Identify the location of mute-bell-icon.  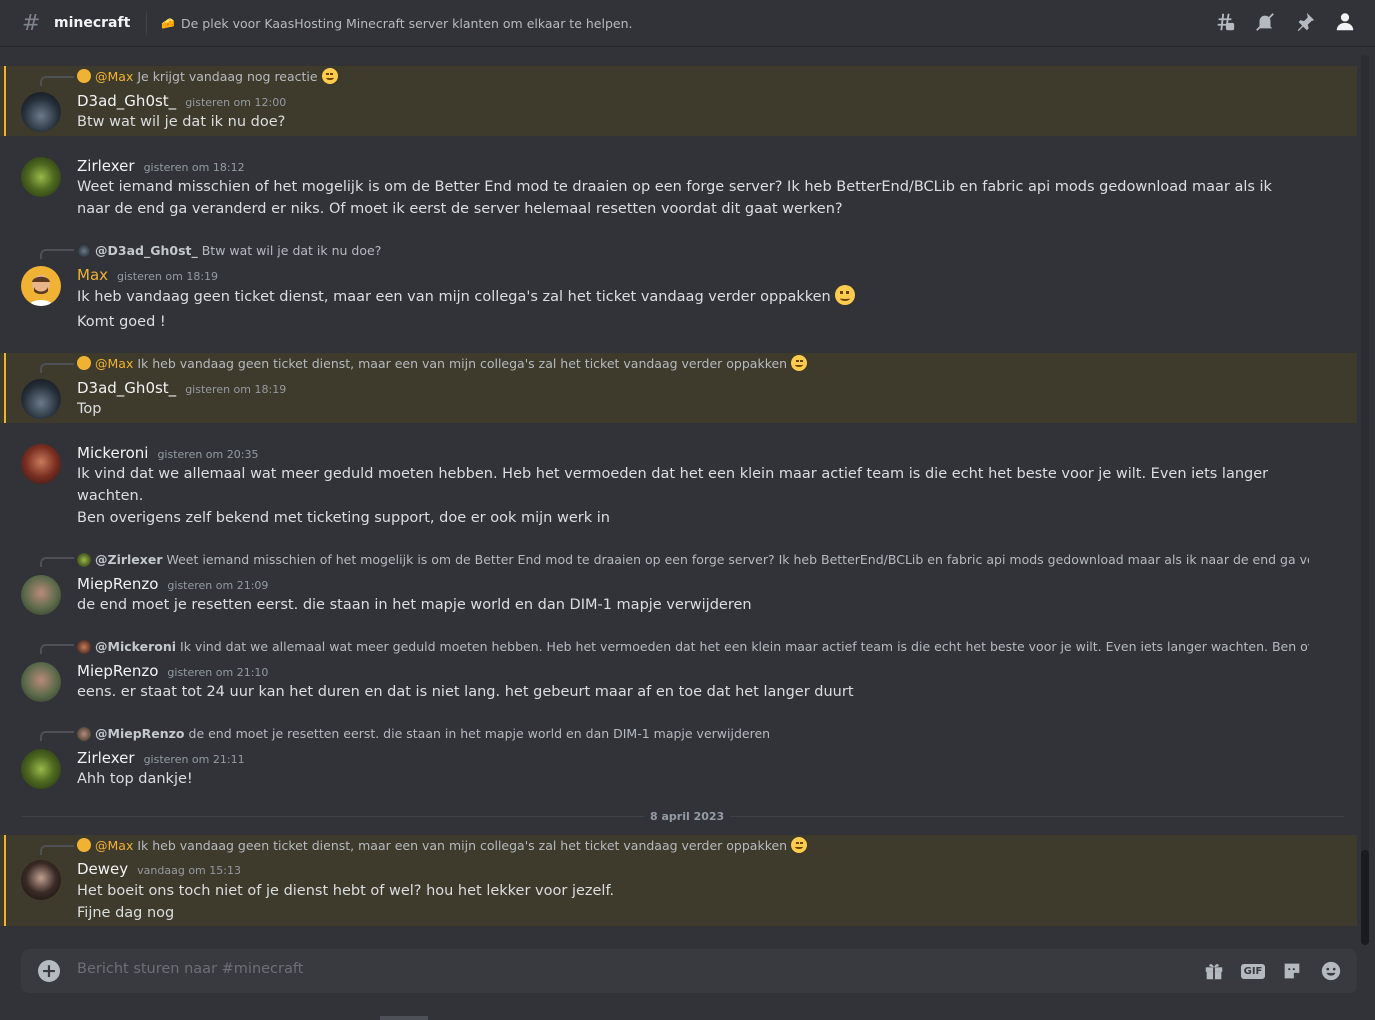
(1265, 22).